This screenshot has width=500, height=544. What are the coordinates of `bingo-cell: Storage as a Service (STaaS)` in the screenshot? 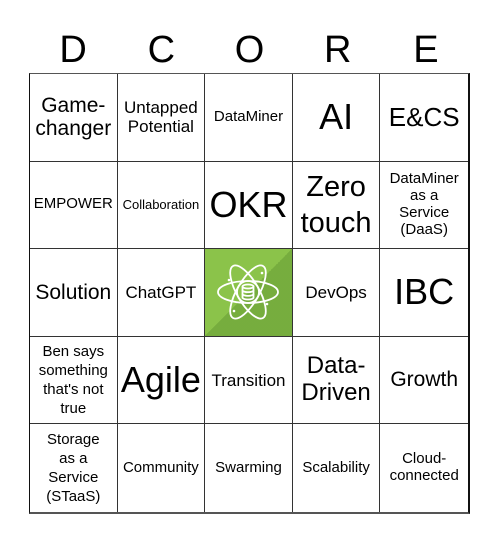 It's located at (74, 468).